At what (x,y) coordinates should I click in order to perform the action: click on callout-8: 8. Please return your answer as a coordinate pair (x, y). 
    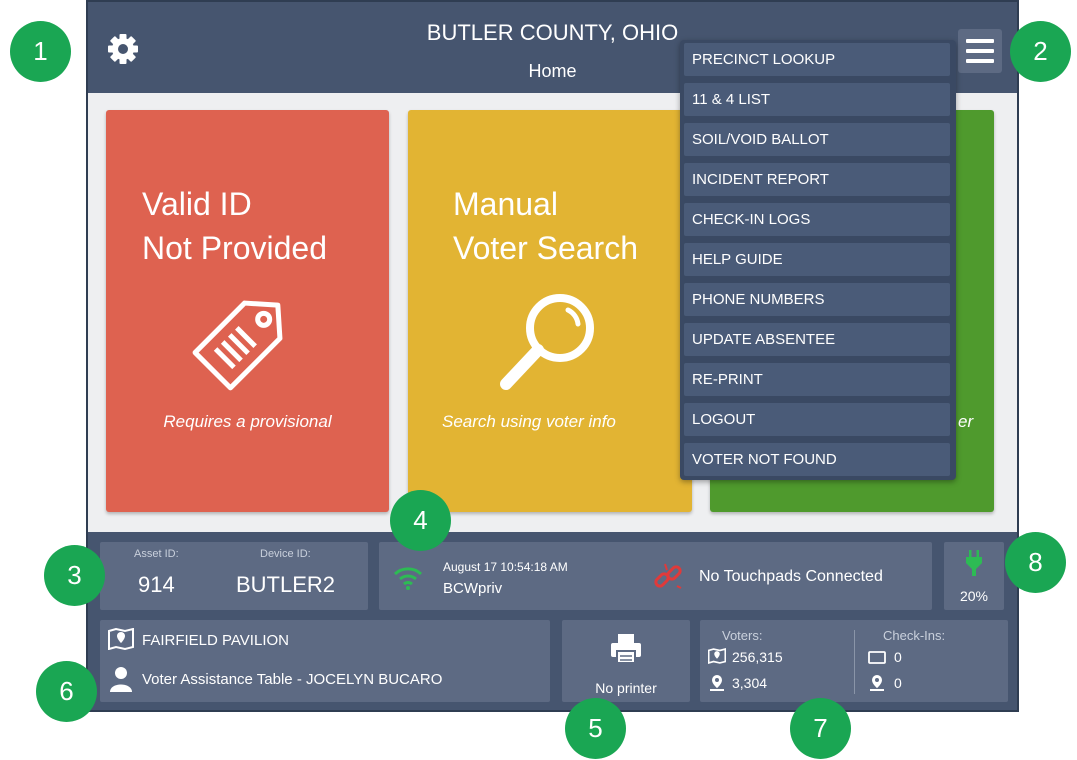
    Looking at the image, I should click on (1035, 562).